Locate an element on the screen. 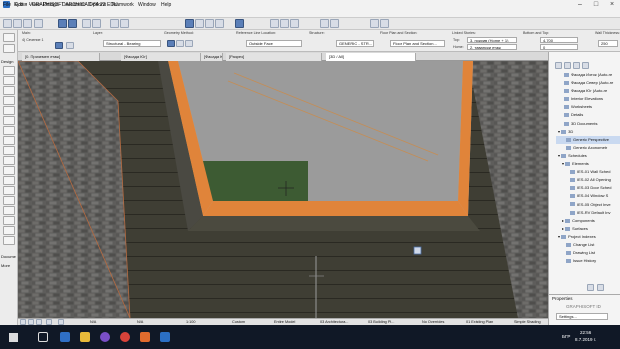 The width and height of the screenshot is (620, 349). zoom-out-icon is located at coordinates (124, 23).